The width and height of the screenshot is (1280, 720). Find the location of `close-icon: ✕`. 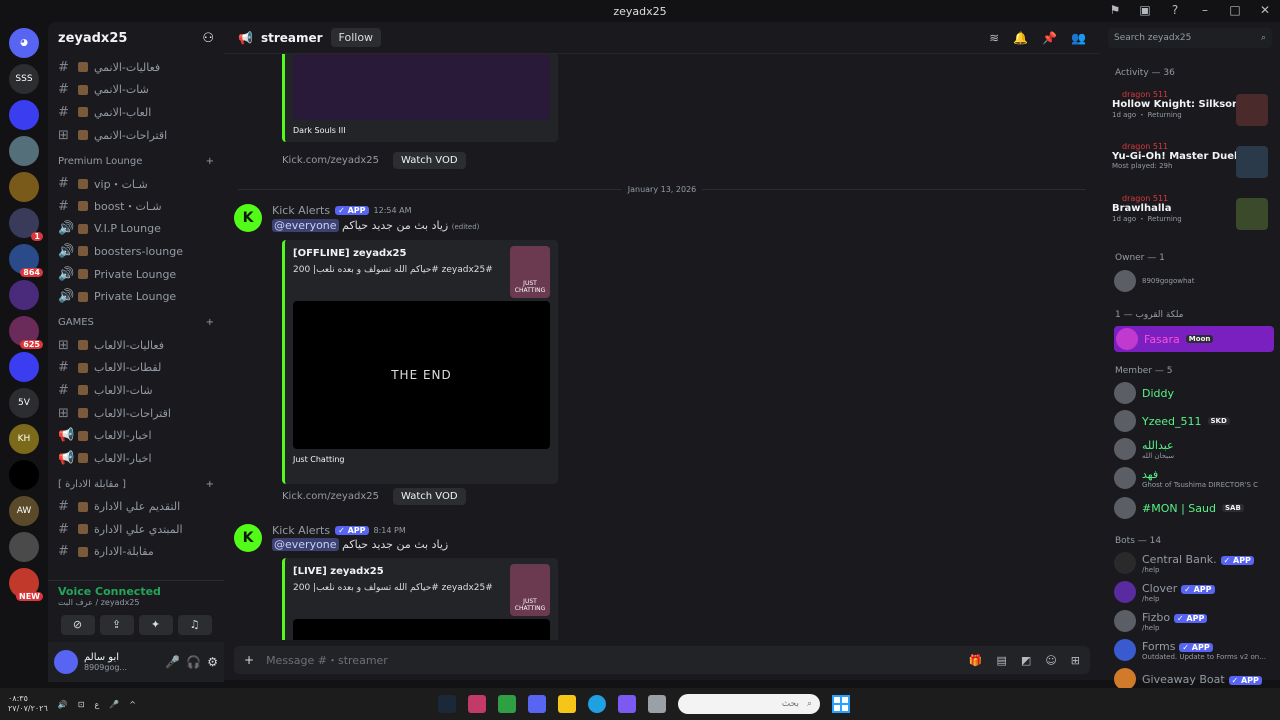

close-icon: ✕ is located at coordinates (1265, 10).